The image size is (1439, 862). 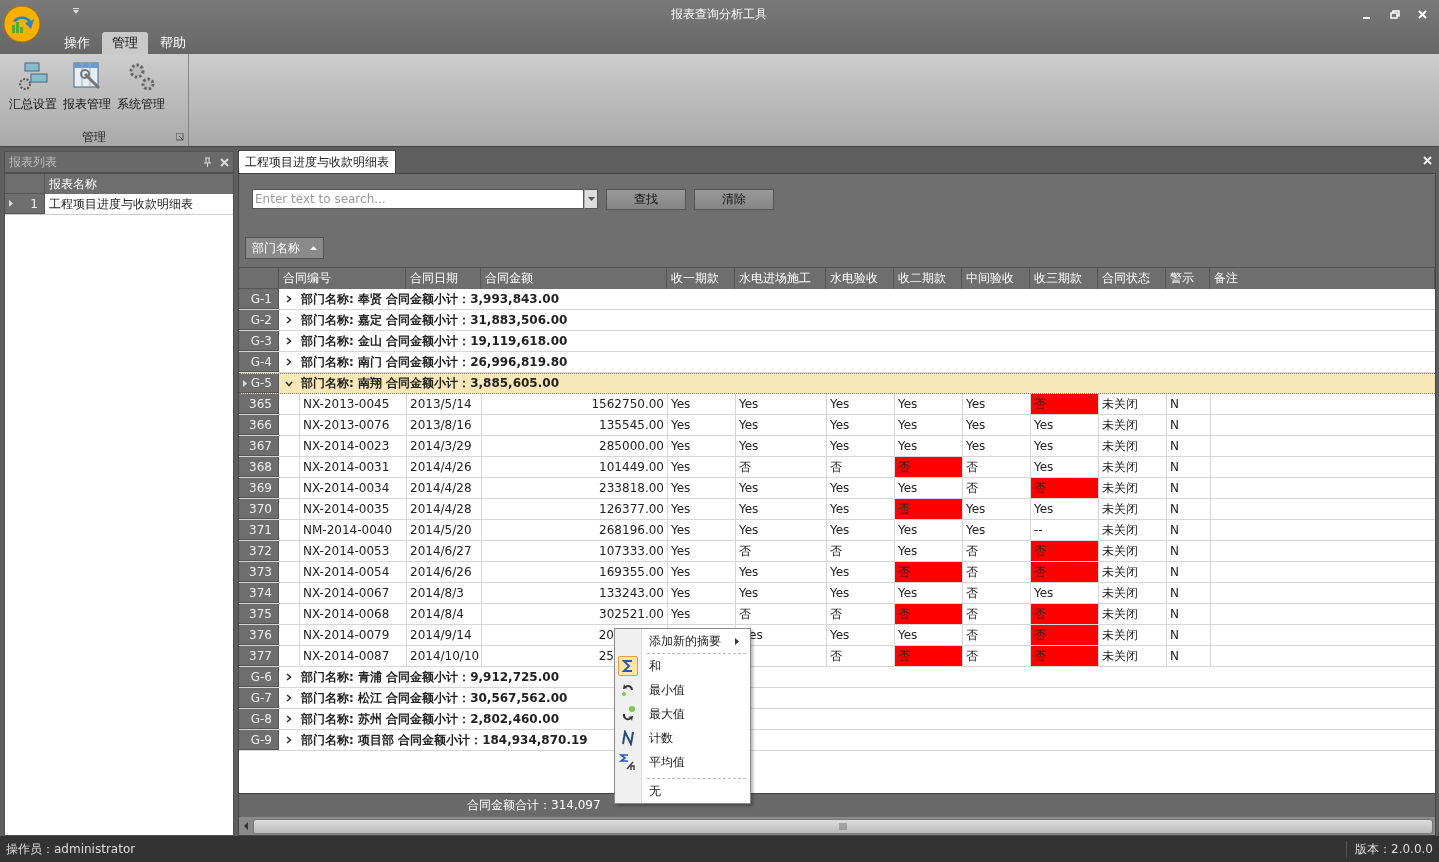 I want to click on ribbon-button-label: 汇总设置, so click(x=33, y=104).